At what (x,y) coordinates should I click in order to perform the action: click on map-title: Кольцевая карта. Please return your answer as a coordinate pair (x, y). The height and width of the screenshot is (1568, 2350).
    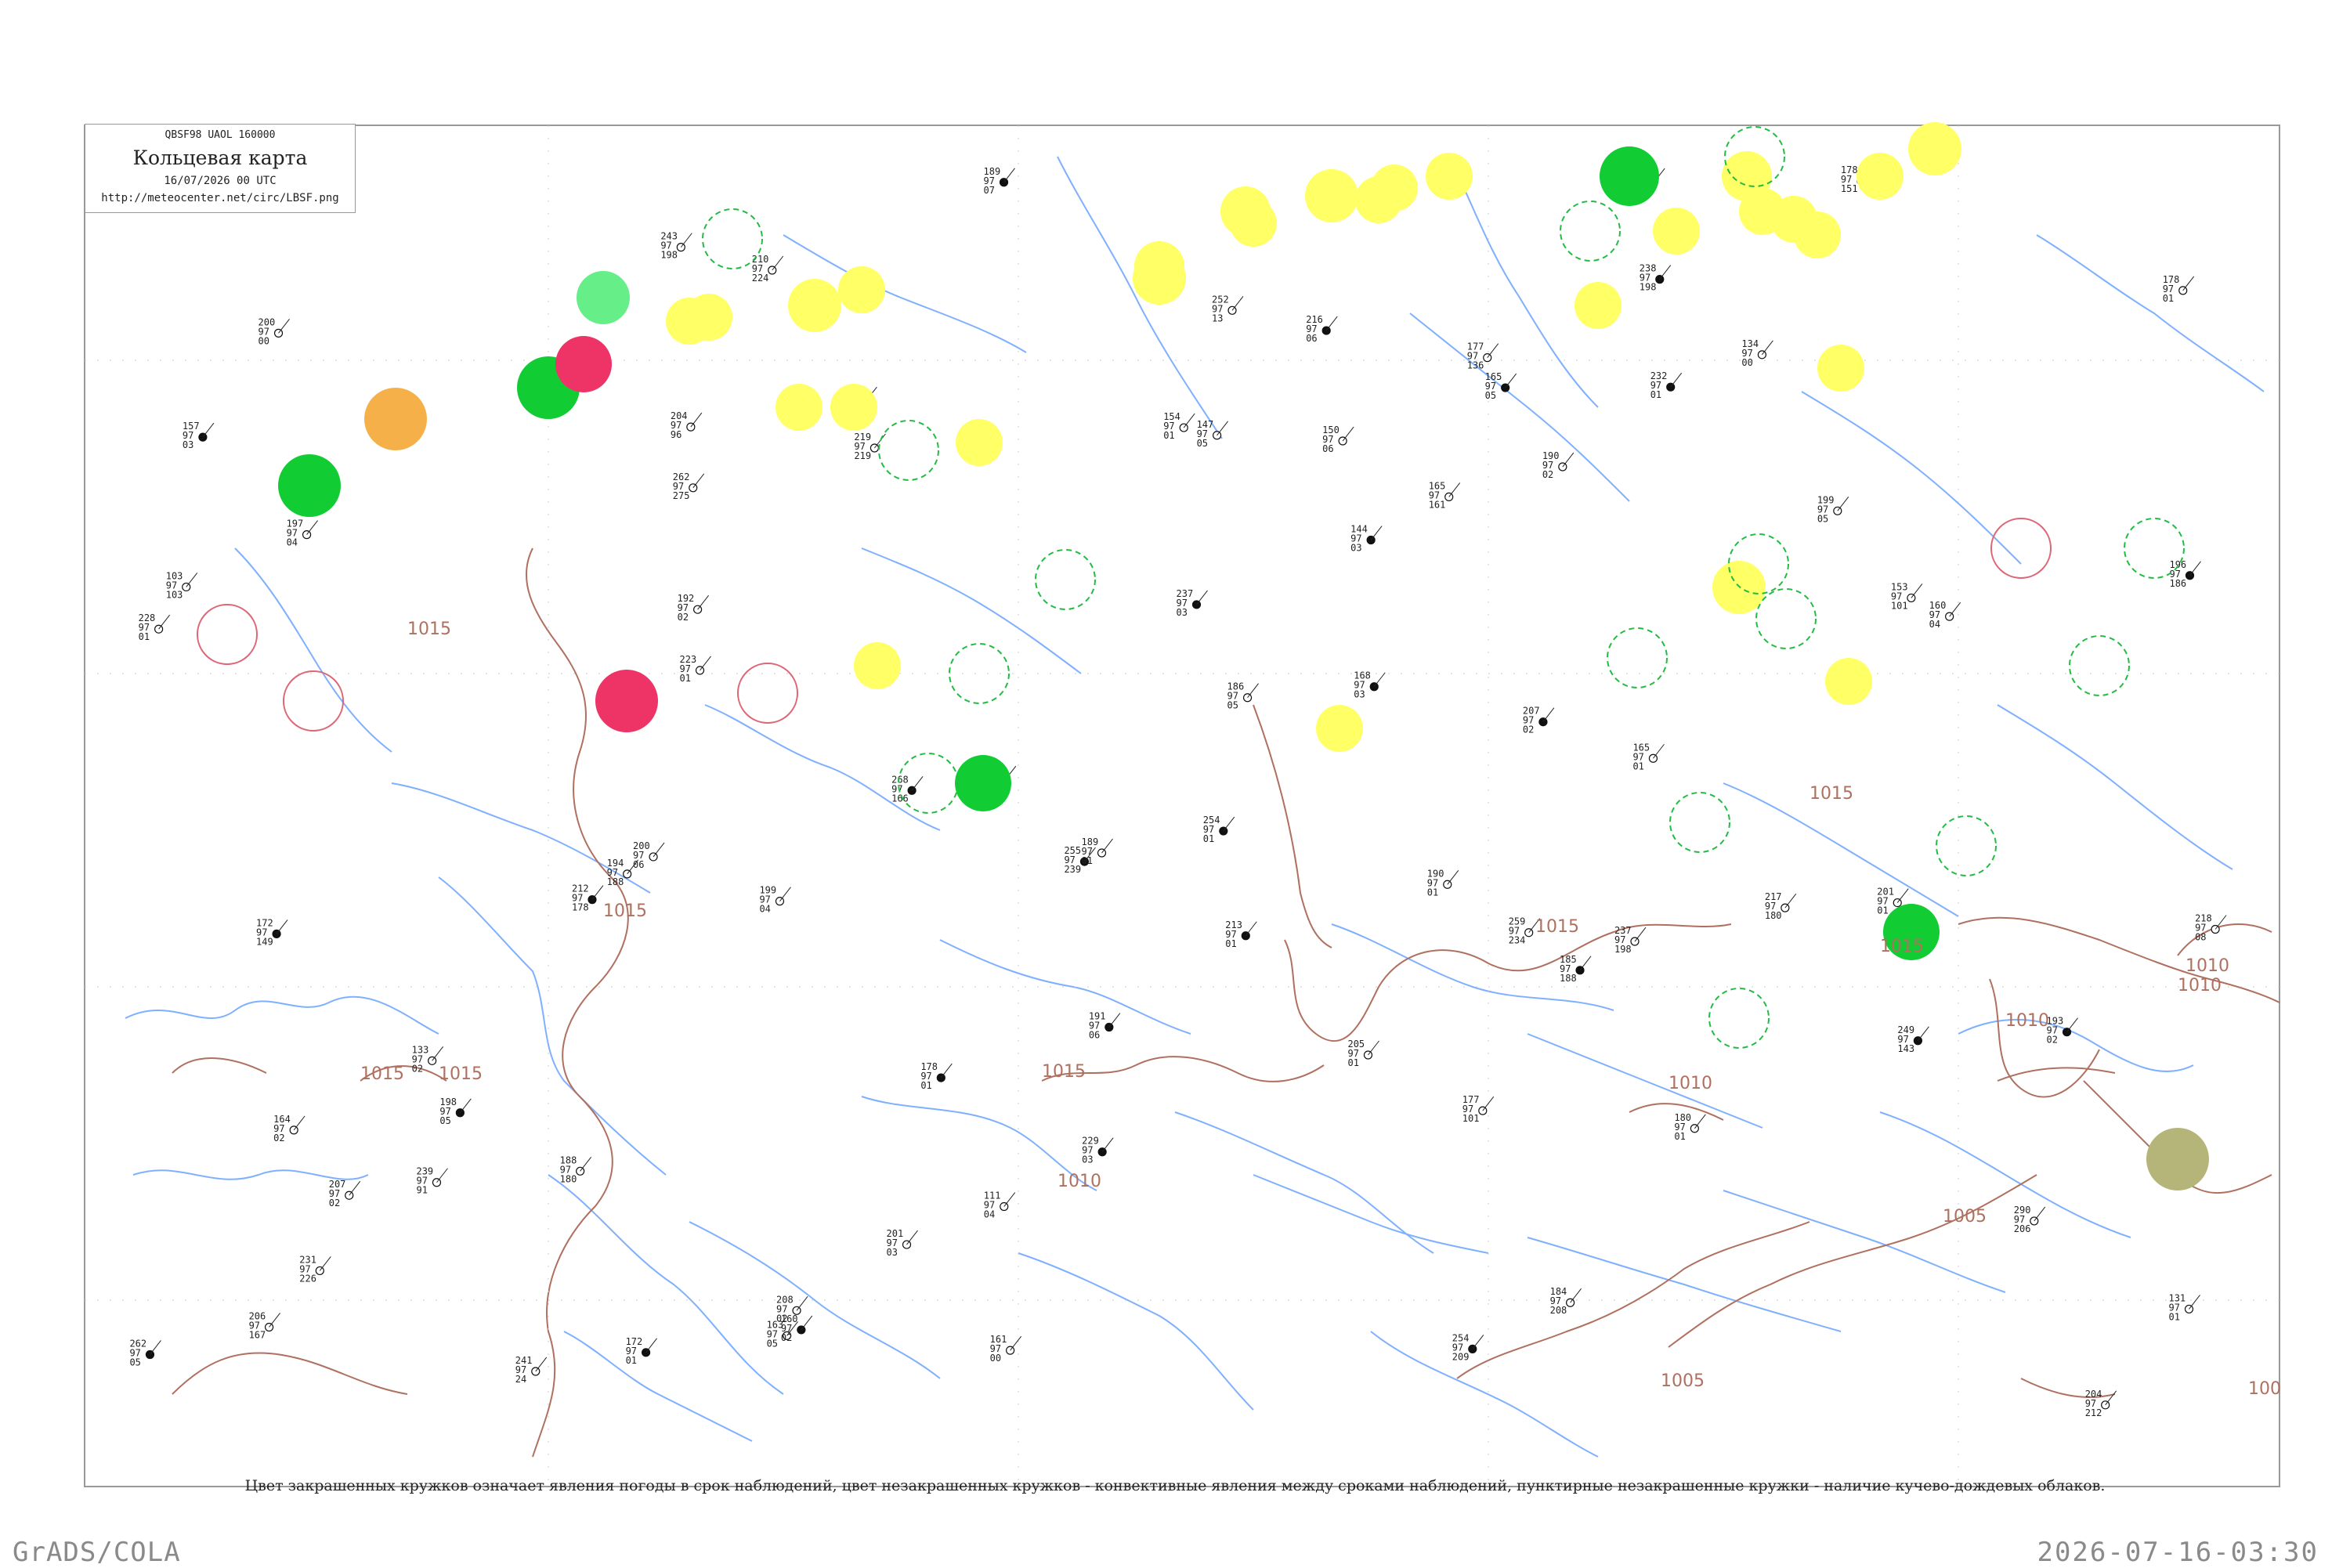
    Looking at the image, I should click on (220, 157).